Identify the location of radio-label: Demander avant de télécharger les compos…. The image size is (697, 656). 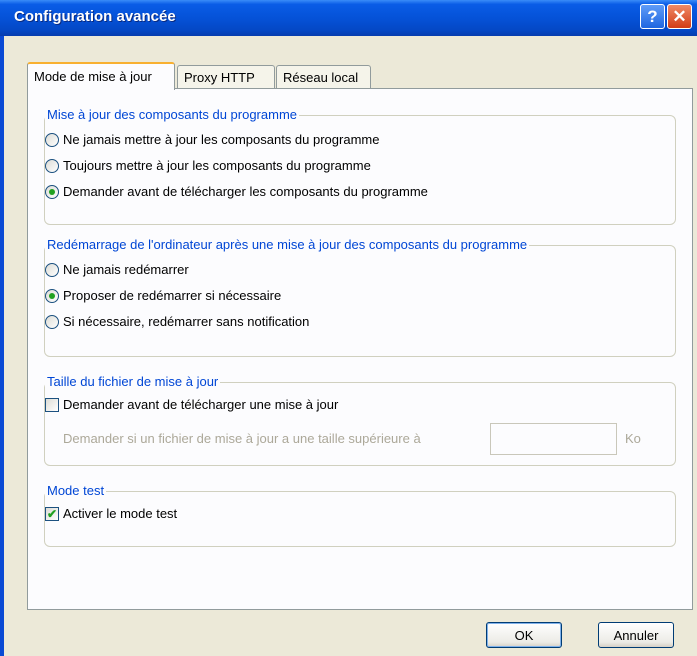
(245, 191).